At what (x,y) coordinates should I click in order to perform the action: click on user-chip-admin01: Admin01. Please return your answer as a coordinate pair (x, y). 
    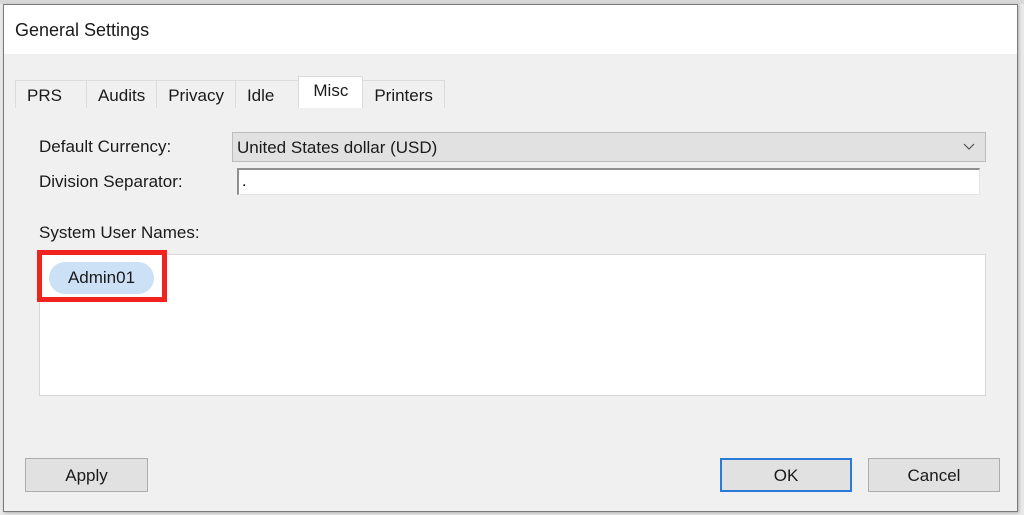
    Looking at the image, I should click on (101, 278).